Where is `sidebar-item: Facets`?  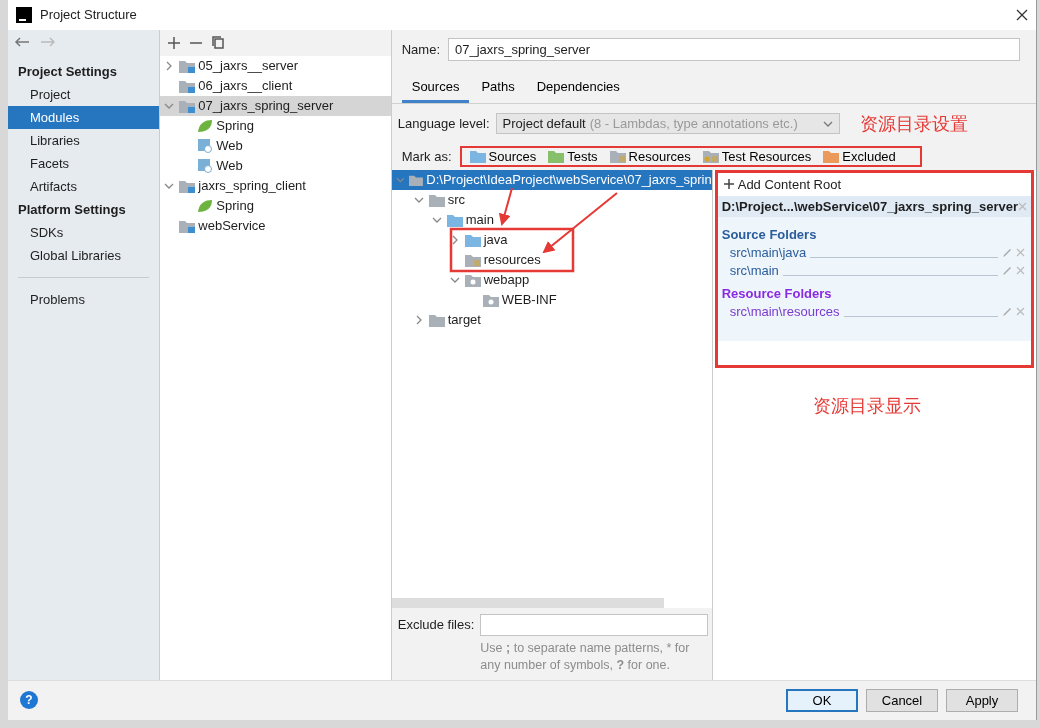 sidebar-item: Facets is located at coordinates (84, 163).